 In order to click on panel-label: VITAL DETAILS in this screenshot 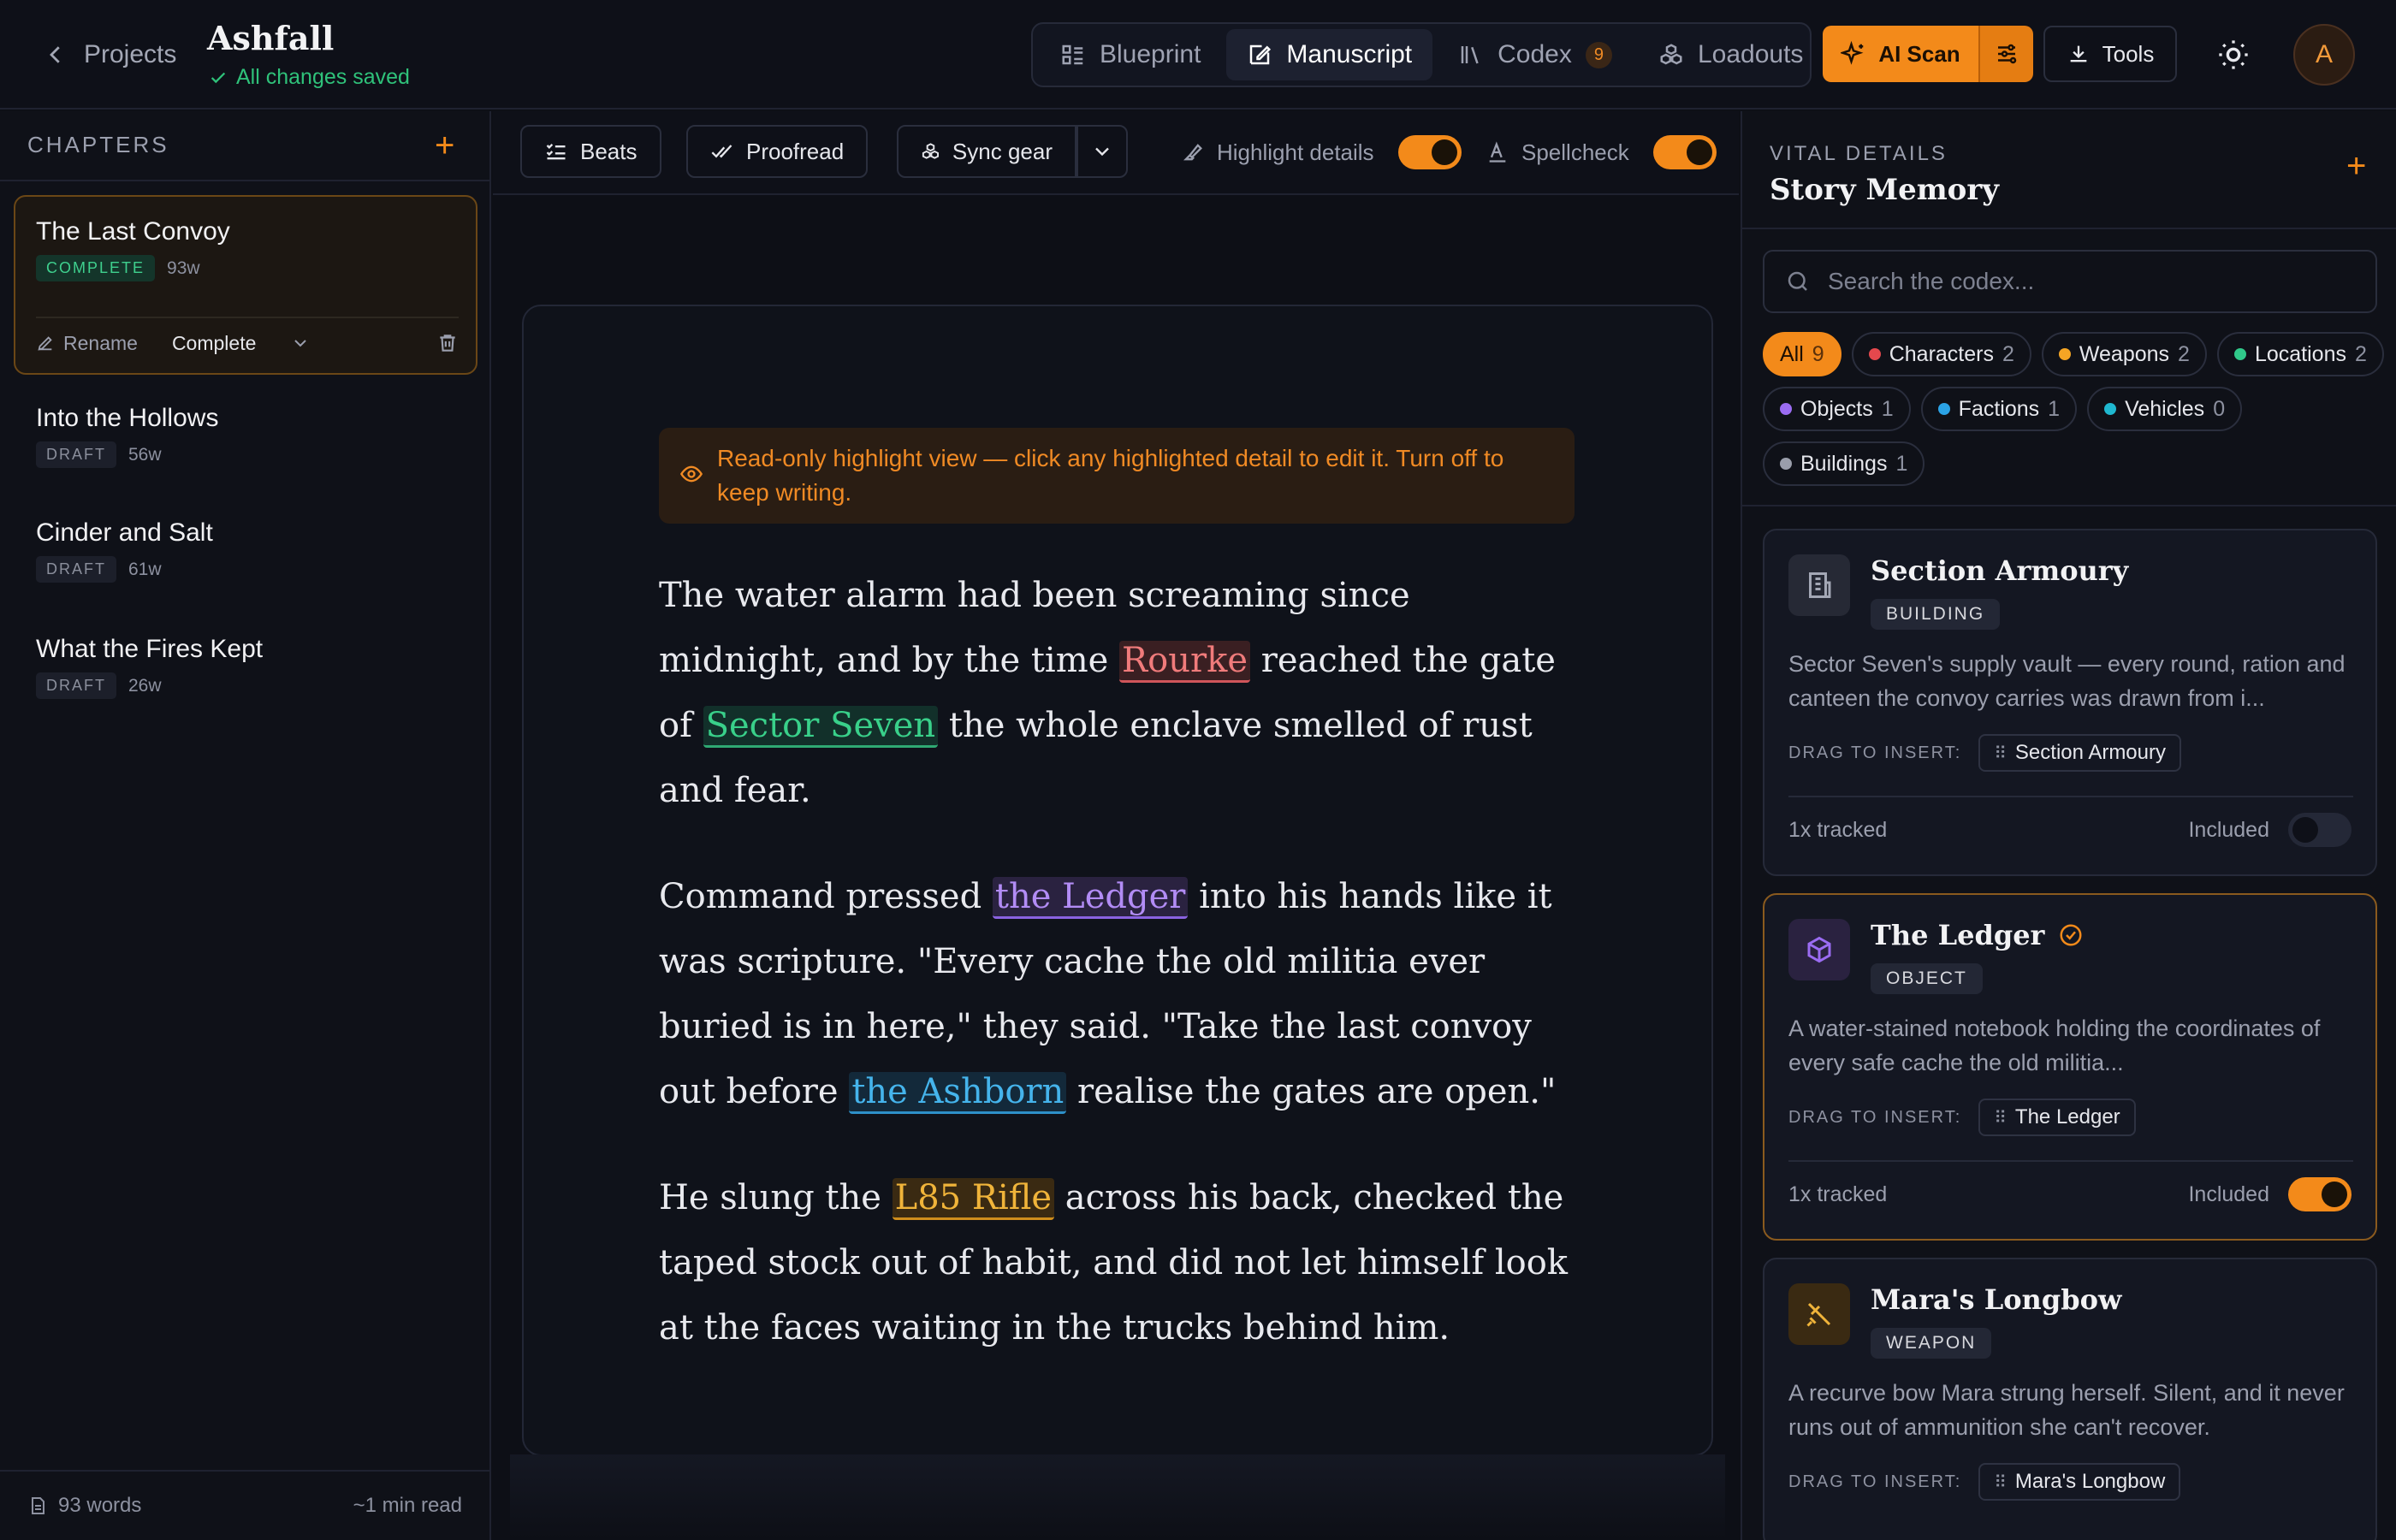, I will do `click(1859, 153)`.